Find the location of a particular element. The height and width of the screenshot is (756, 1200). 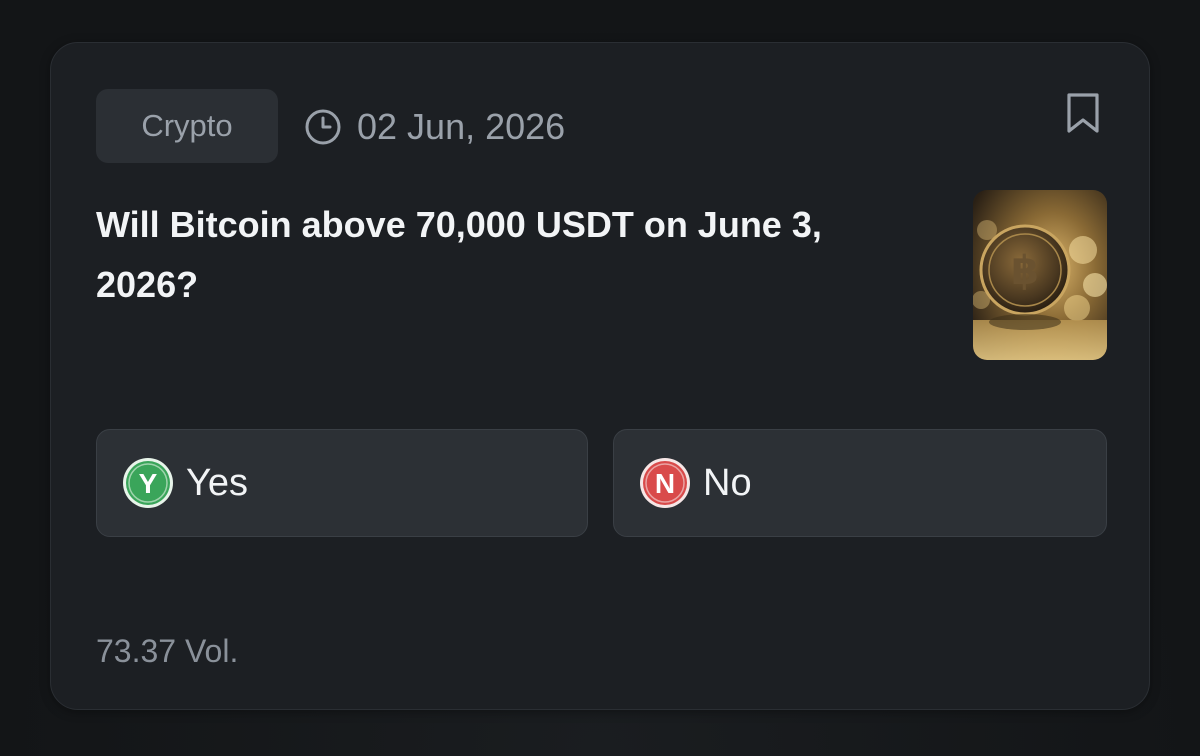

yes-button: Y Yes is located at coordinates (342, 483).